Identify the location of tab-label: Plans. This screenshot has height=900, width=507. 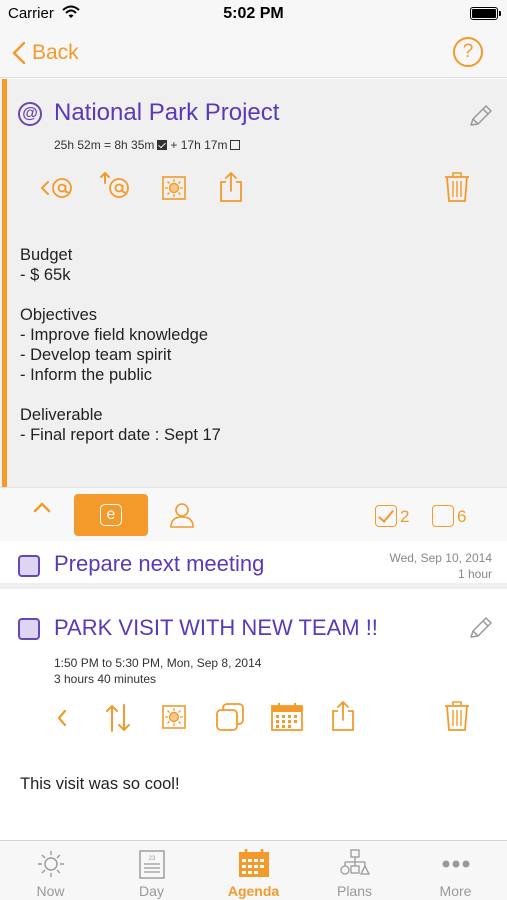
(354, 891).